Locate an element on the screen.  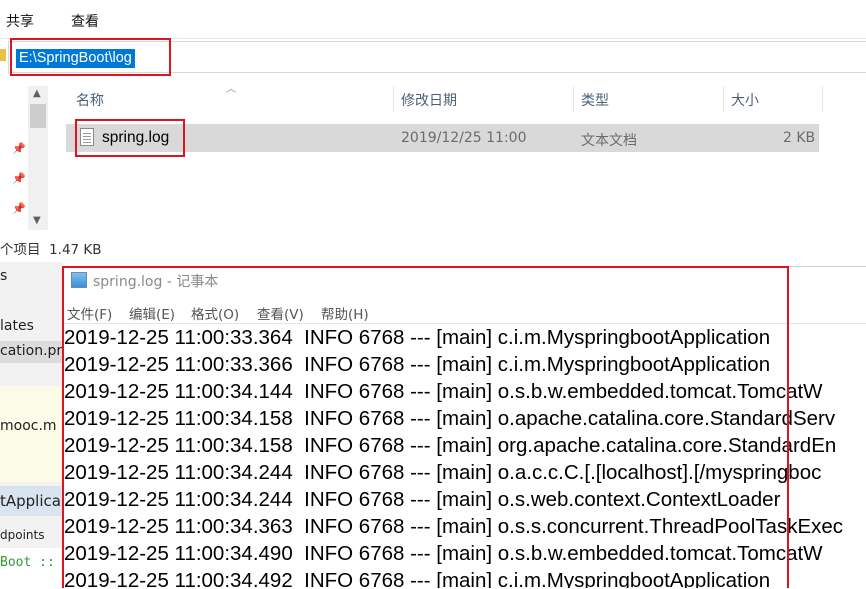
ribbon-tab-share: 共享 is located at coordinates (20, 21).